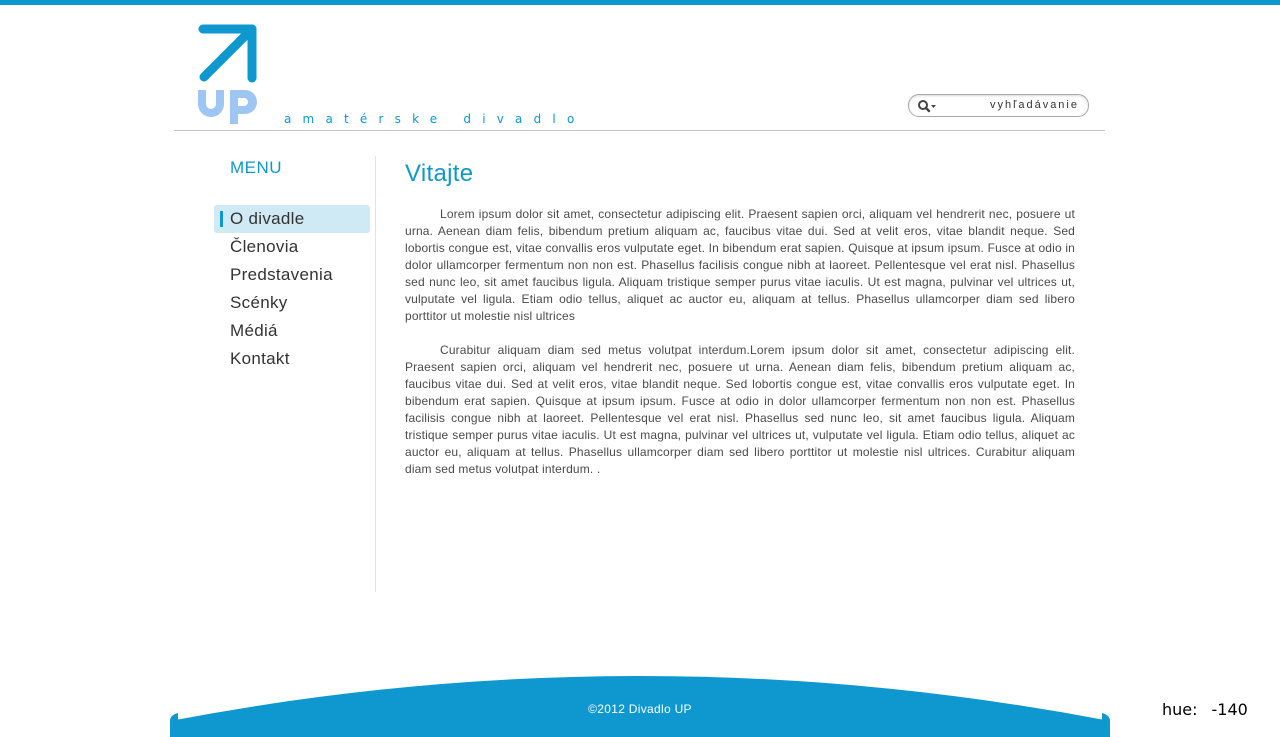  I want to click on sidebar-item-o-divadle: O divadle, so click(292, 219).